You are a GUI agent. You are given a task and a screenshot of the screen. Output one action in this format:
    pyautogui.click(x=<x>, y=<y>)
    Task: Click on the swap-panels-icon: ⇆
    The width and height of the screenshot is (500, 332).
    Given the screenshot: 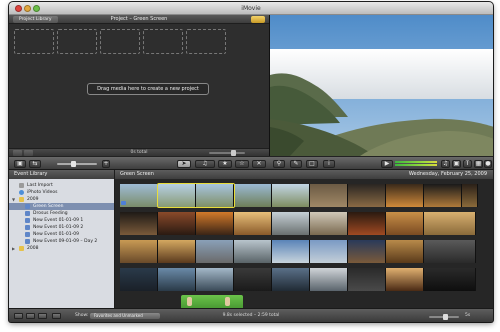 What is the action you would take?
    pyautogui.click(x=35, y=164)
    